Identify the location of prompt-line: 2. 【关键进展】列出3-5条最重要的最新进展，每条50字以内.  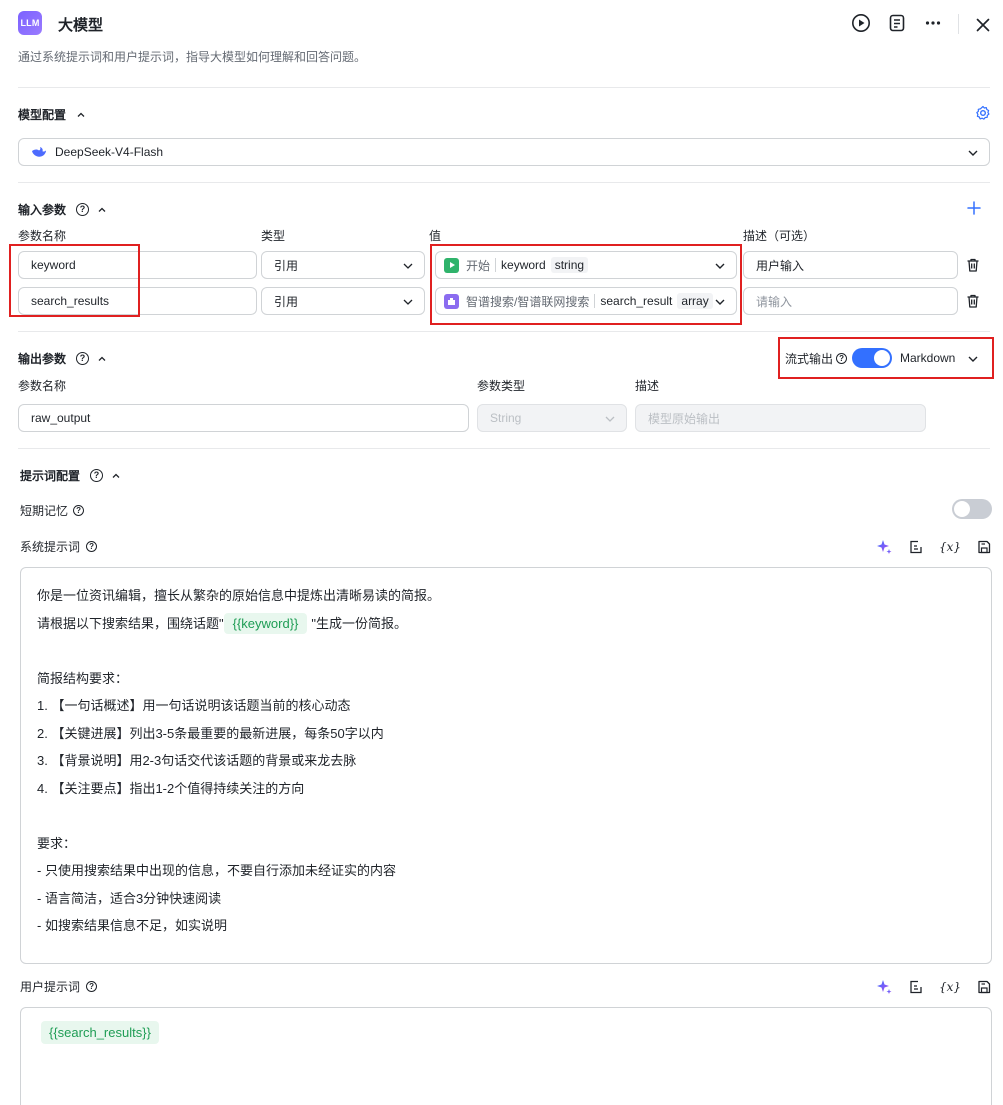
(210, 733).